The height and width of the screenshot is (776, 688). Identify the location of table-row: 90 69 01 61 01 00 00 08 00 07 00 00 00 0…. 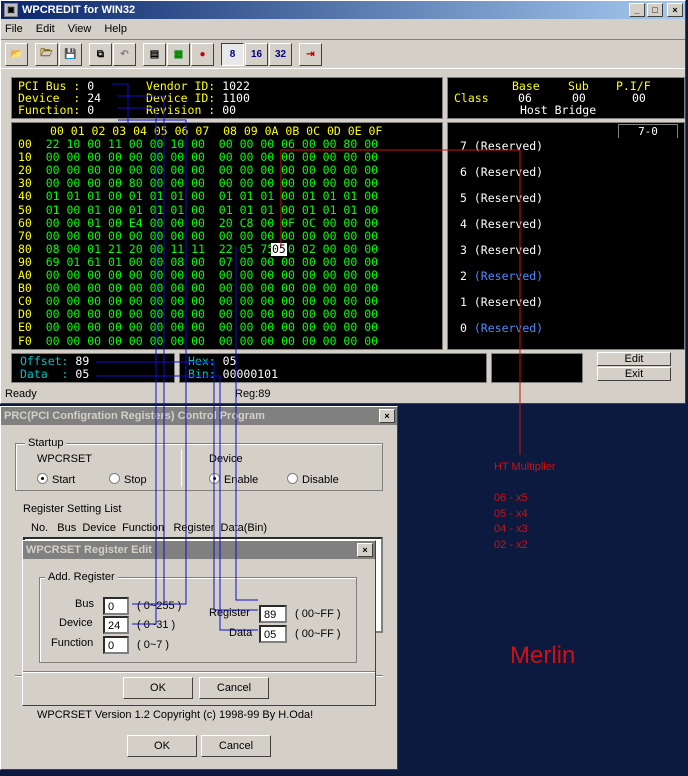
(198, 261).